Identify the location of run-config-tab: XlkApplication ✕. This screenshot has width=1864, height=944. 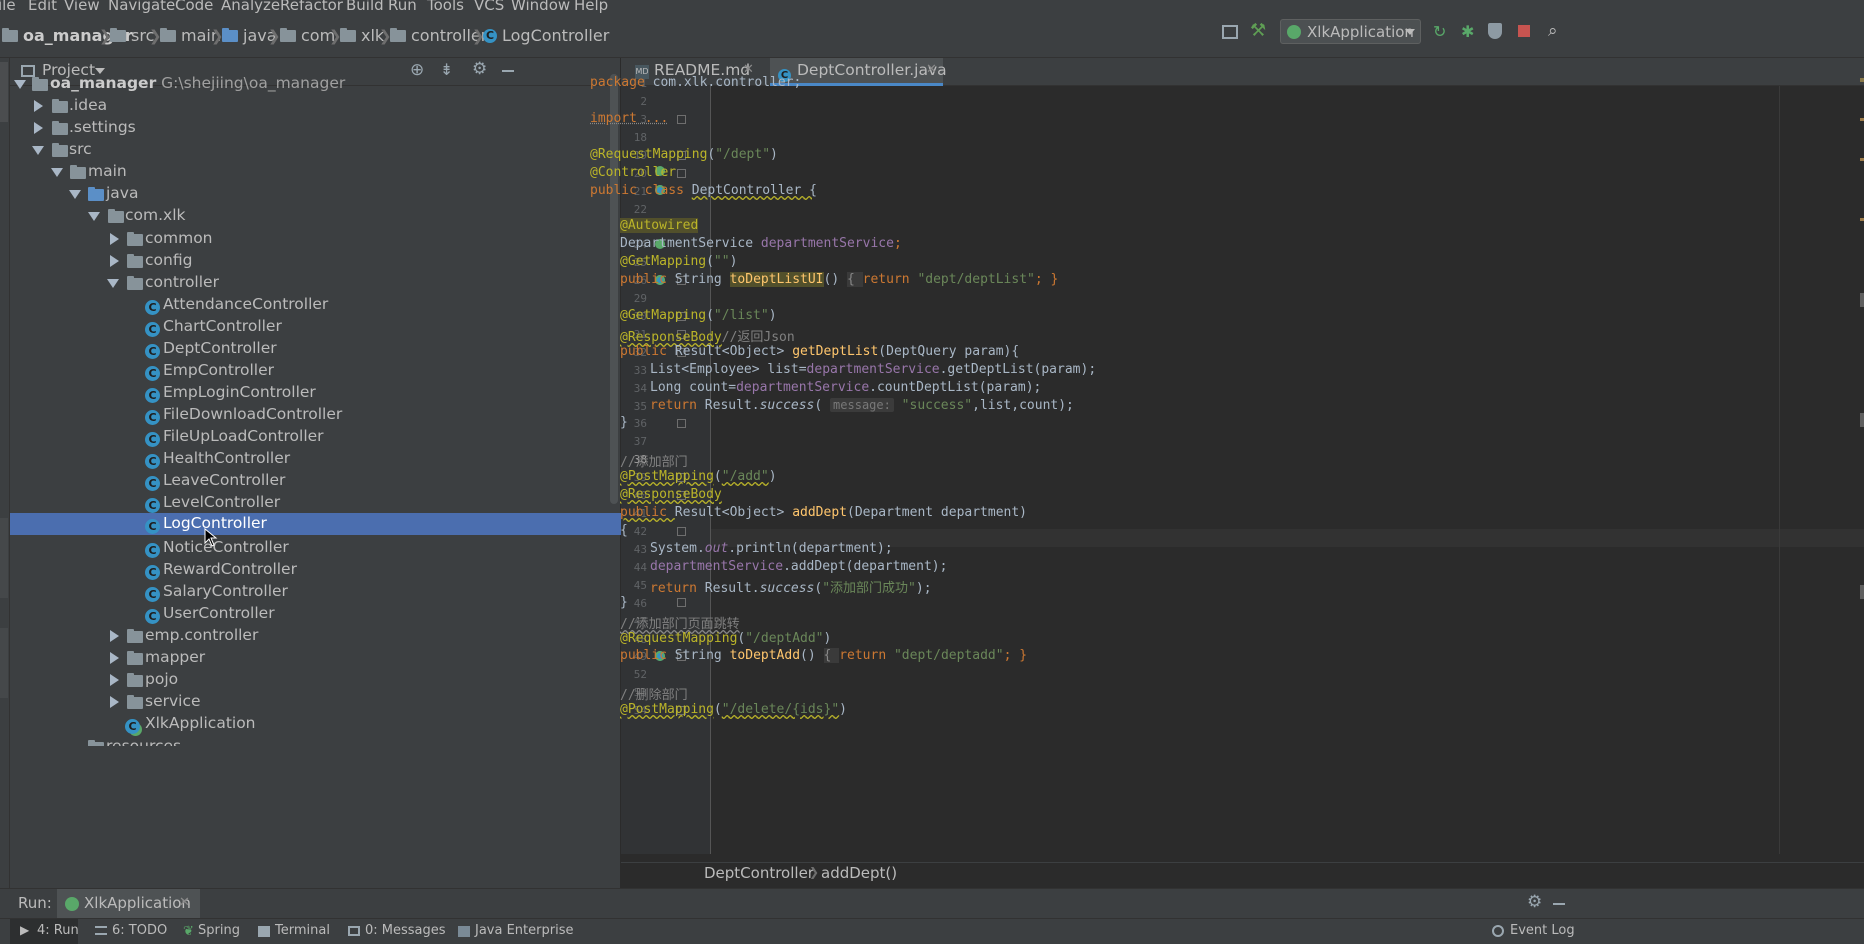
(128, 904).